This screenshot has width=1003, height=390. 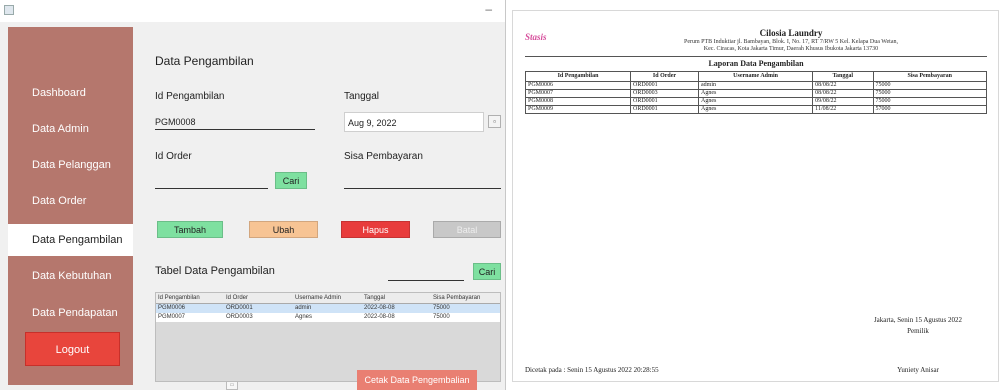 I want to click on report-row: PGM0008 ORD0001 Agnes 09/08/22 75000, so click(x=756, y=101).